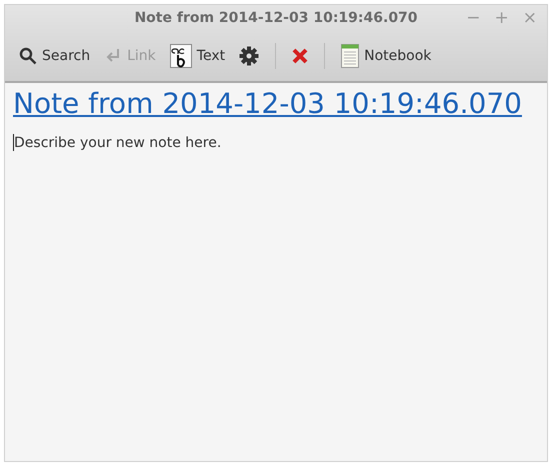 The height and width of the screenshot is (473, 554). Describe the element at coordinates (276, 18) in the screenshot. I see `window-title: Note from 2014-12-03 10:19:46.070` at that location.